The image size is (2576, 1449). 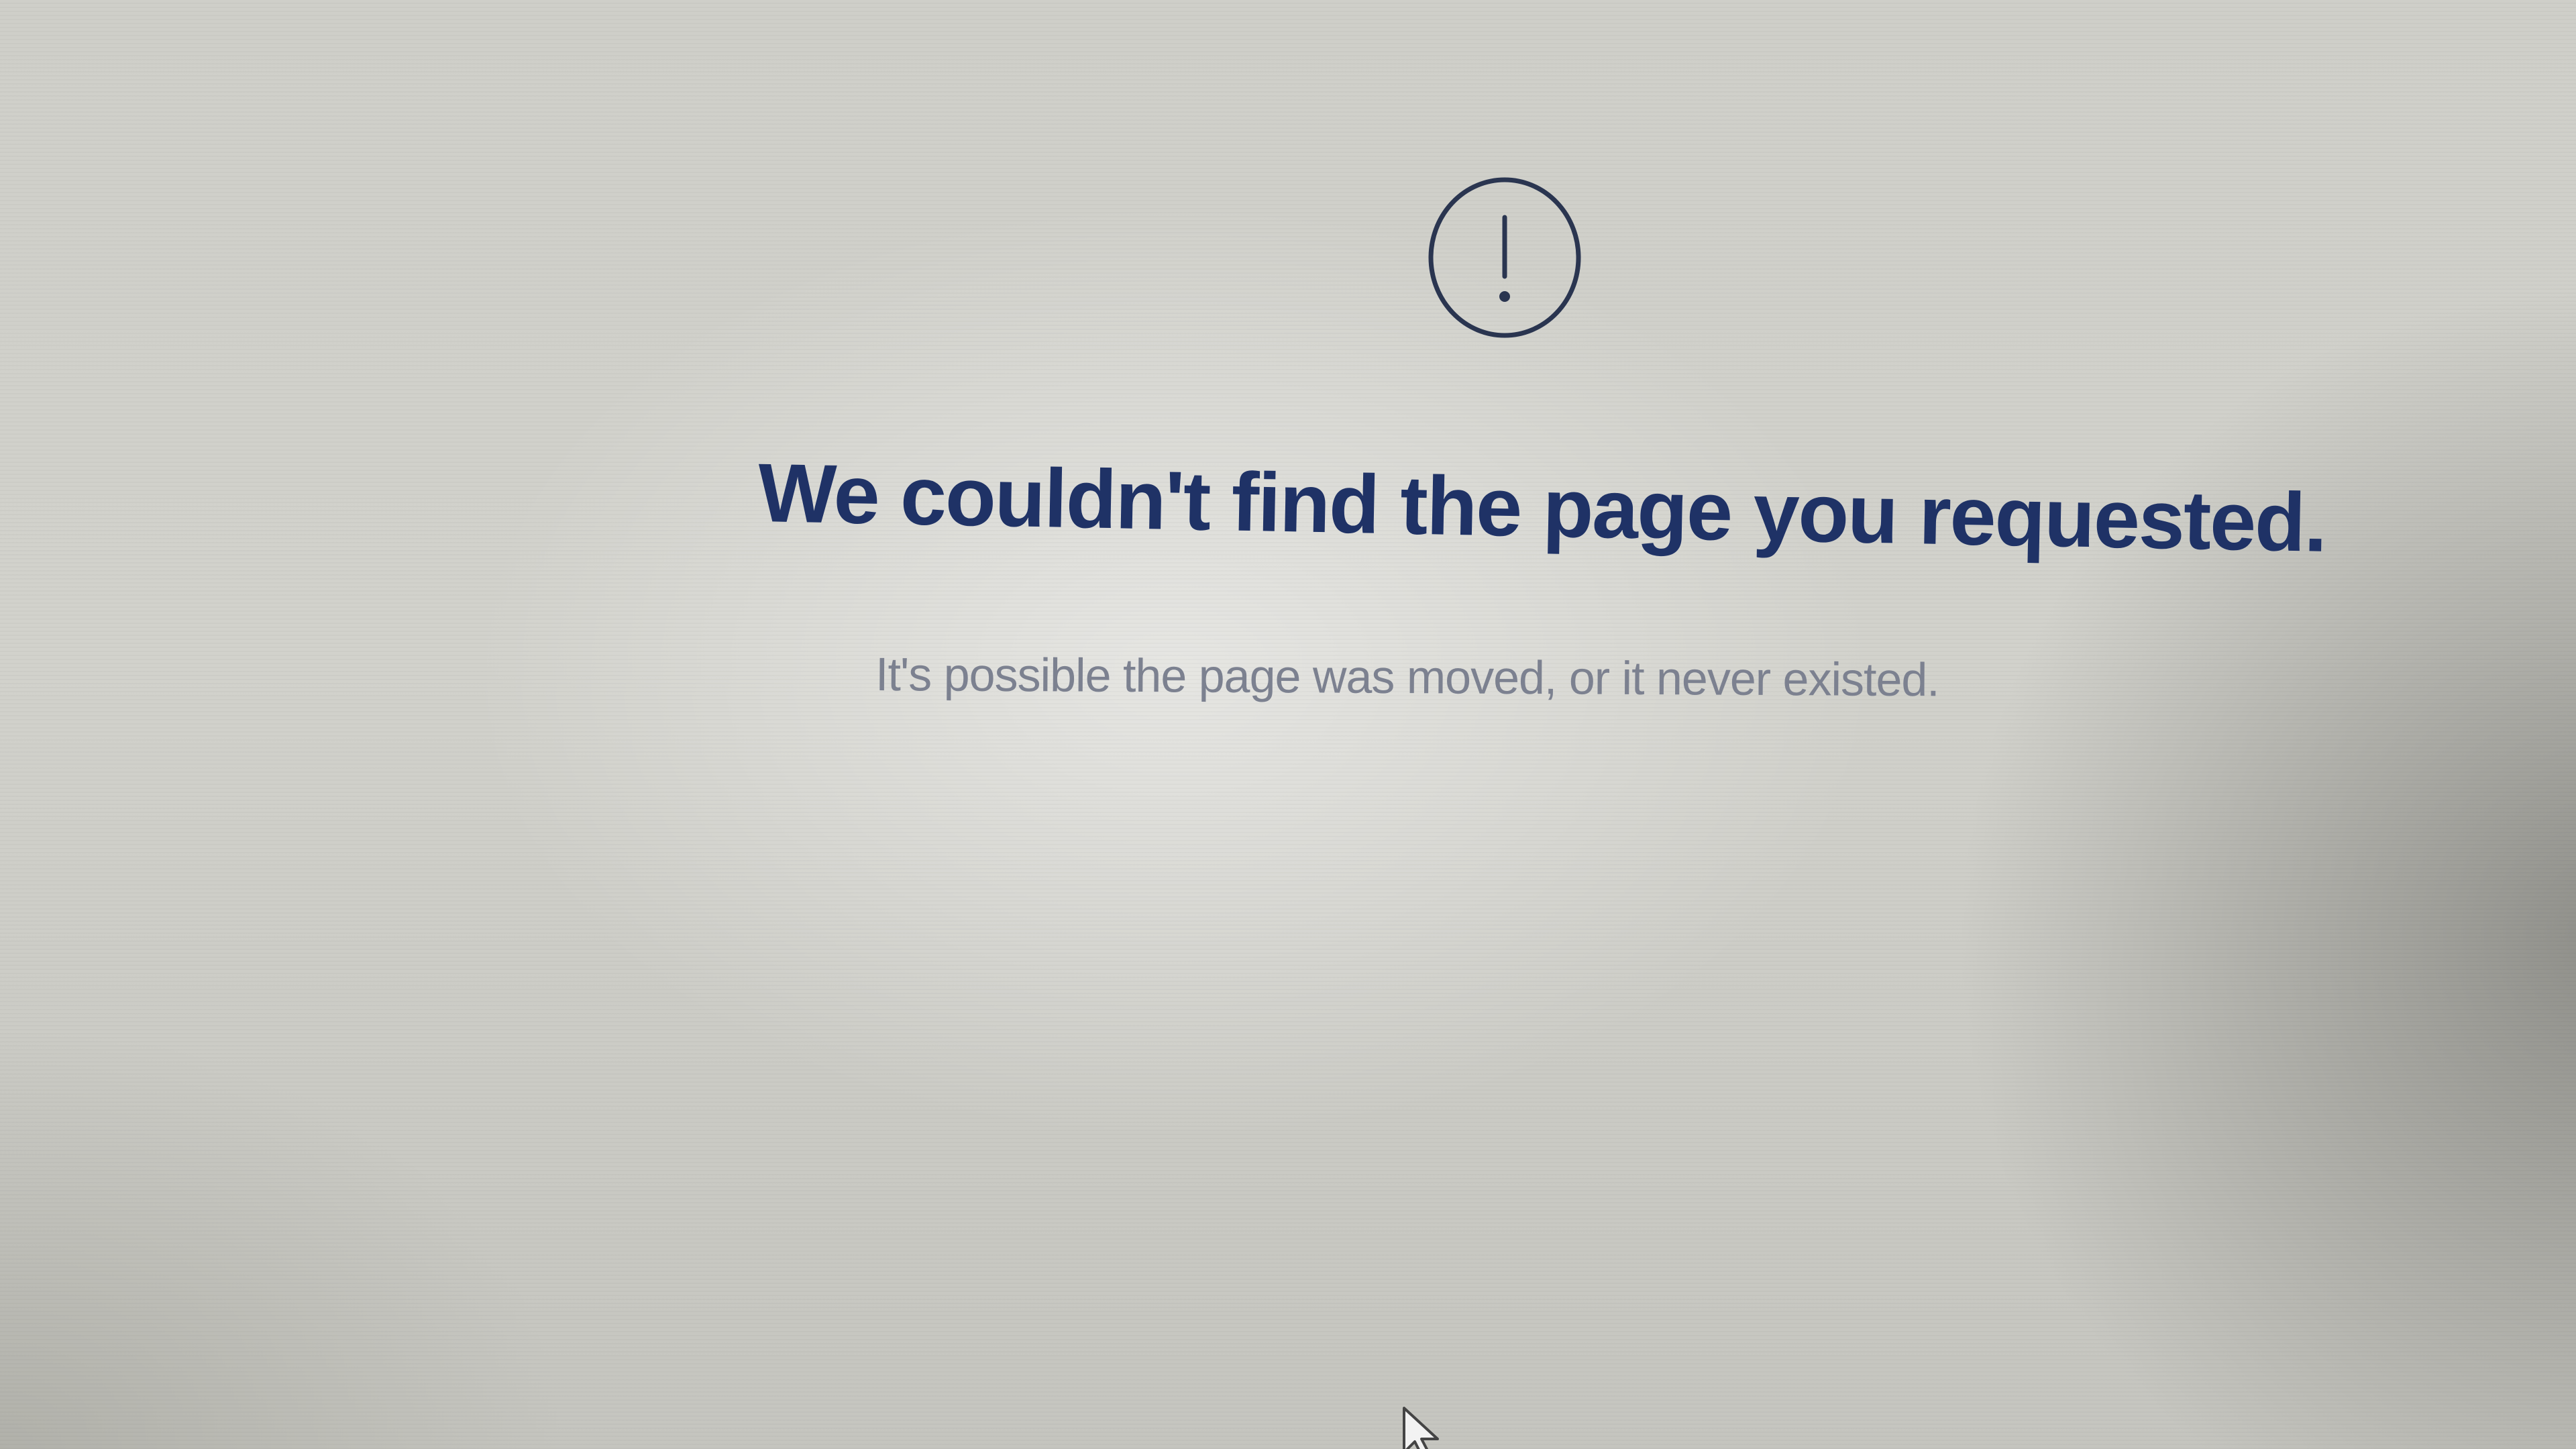 What do you see at coordinates (1425, 1427) in the screenshot?
I see `mouse-pointer-icon` at bounding box center [1425, 1427].